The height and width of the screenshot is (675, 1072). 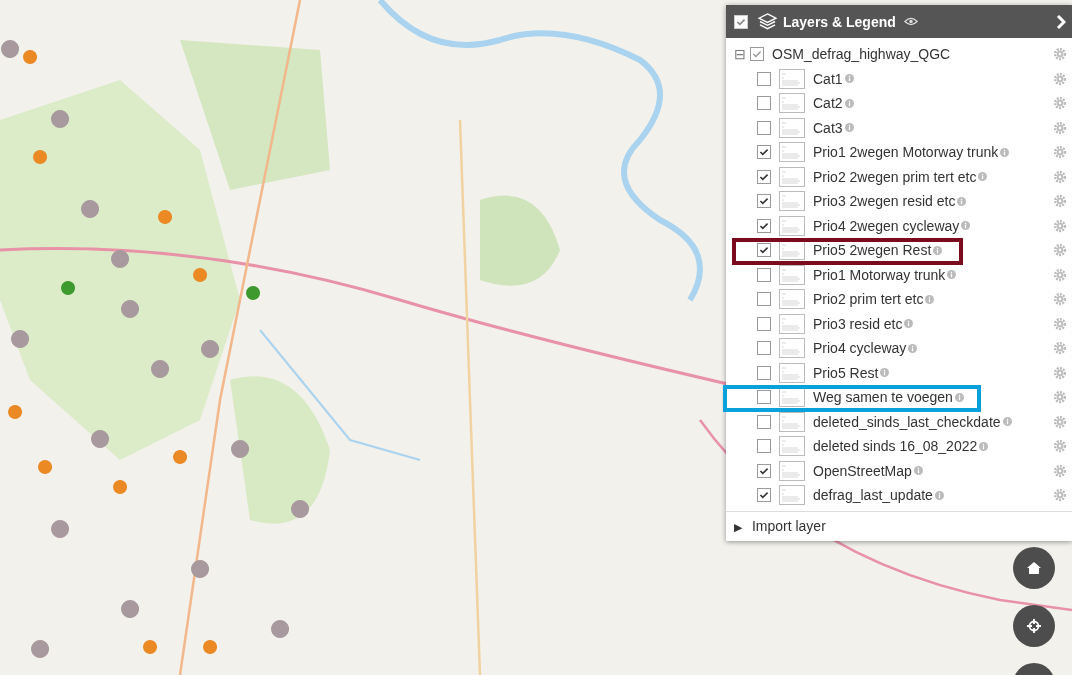 What do you see at coordinates (846, 372) in the screenshot?
I see `layer-name: Prio5 Rest` at bounding box center [846, 372].